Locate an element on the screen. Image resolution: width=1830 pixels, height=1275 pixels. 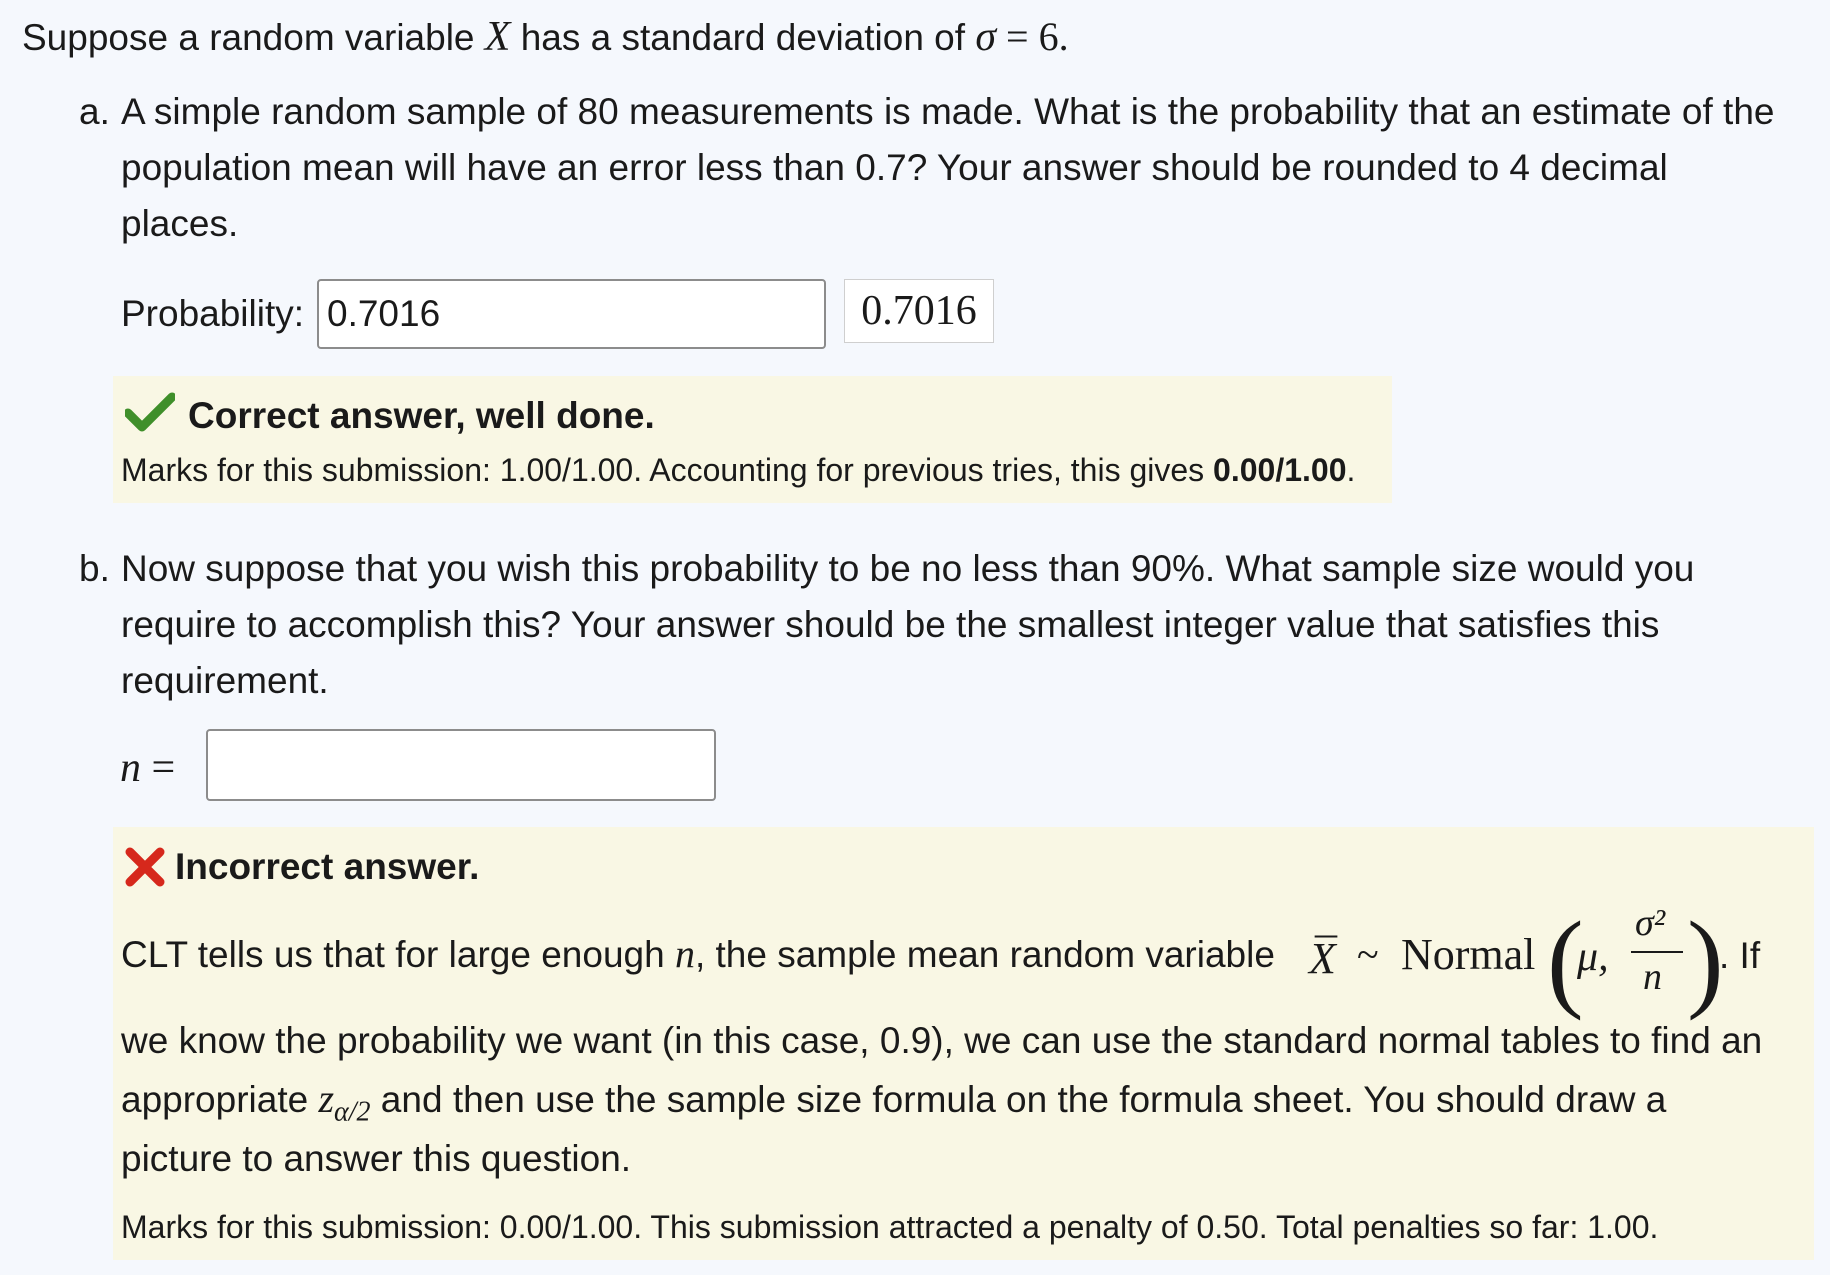
check-icon is located at coordinates (150, 414).